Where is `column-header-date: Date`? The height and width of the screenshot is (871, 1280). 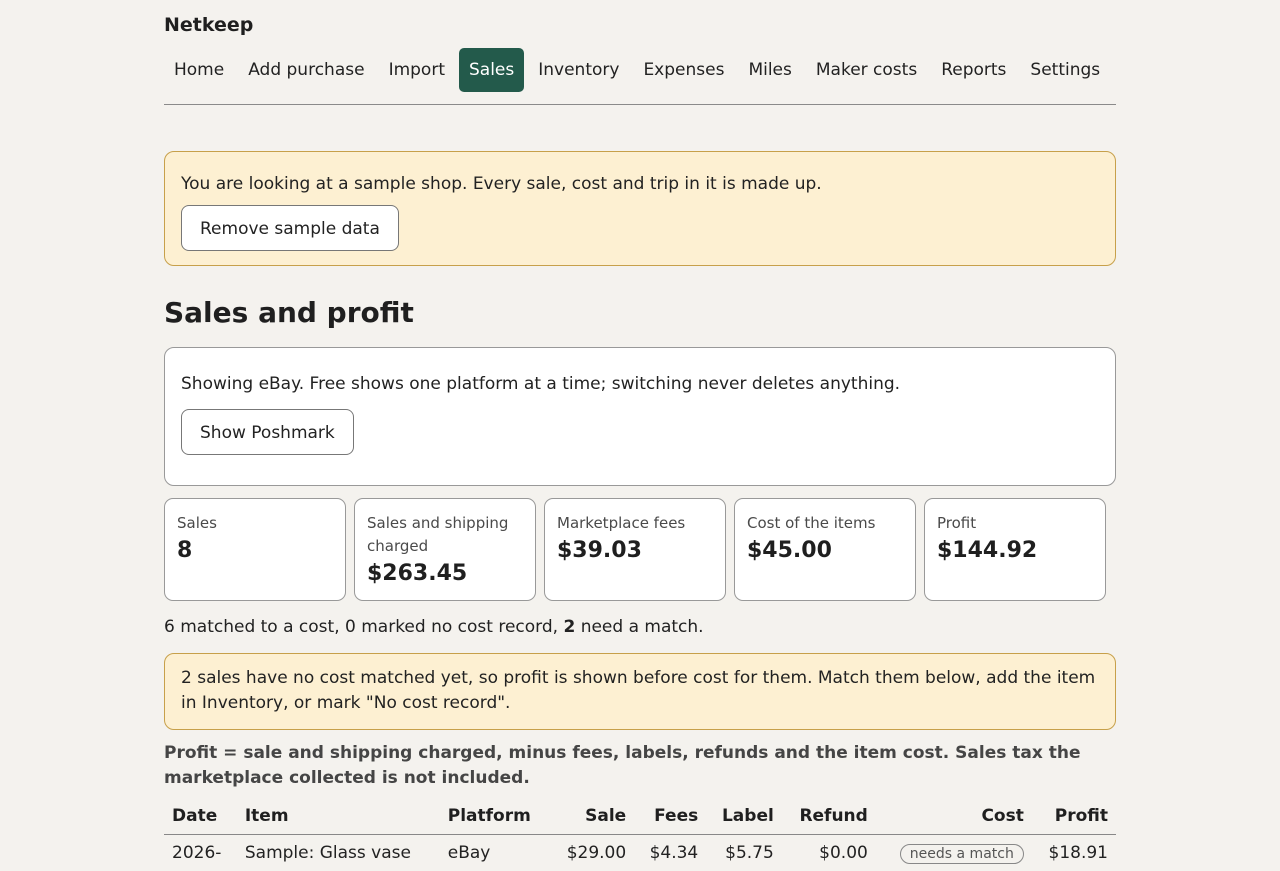 column-header-date: Date is located at coordinates (200, 816).